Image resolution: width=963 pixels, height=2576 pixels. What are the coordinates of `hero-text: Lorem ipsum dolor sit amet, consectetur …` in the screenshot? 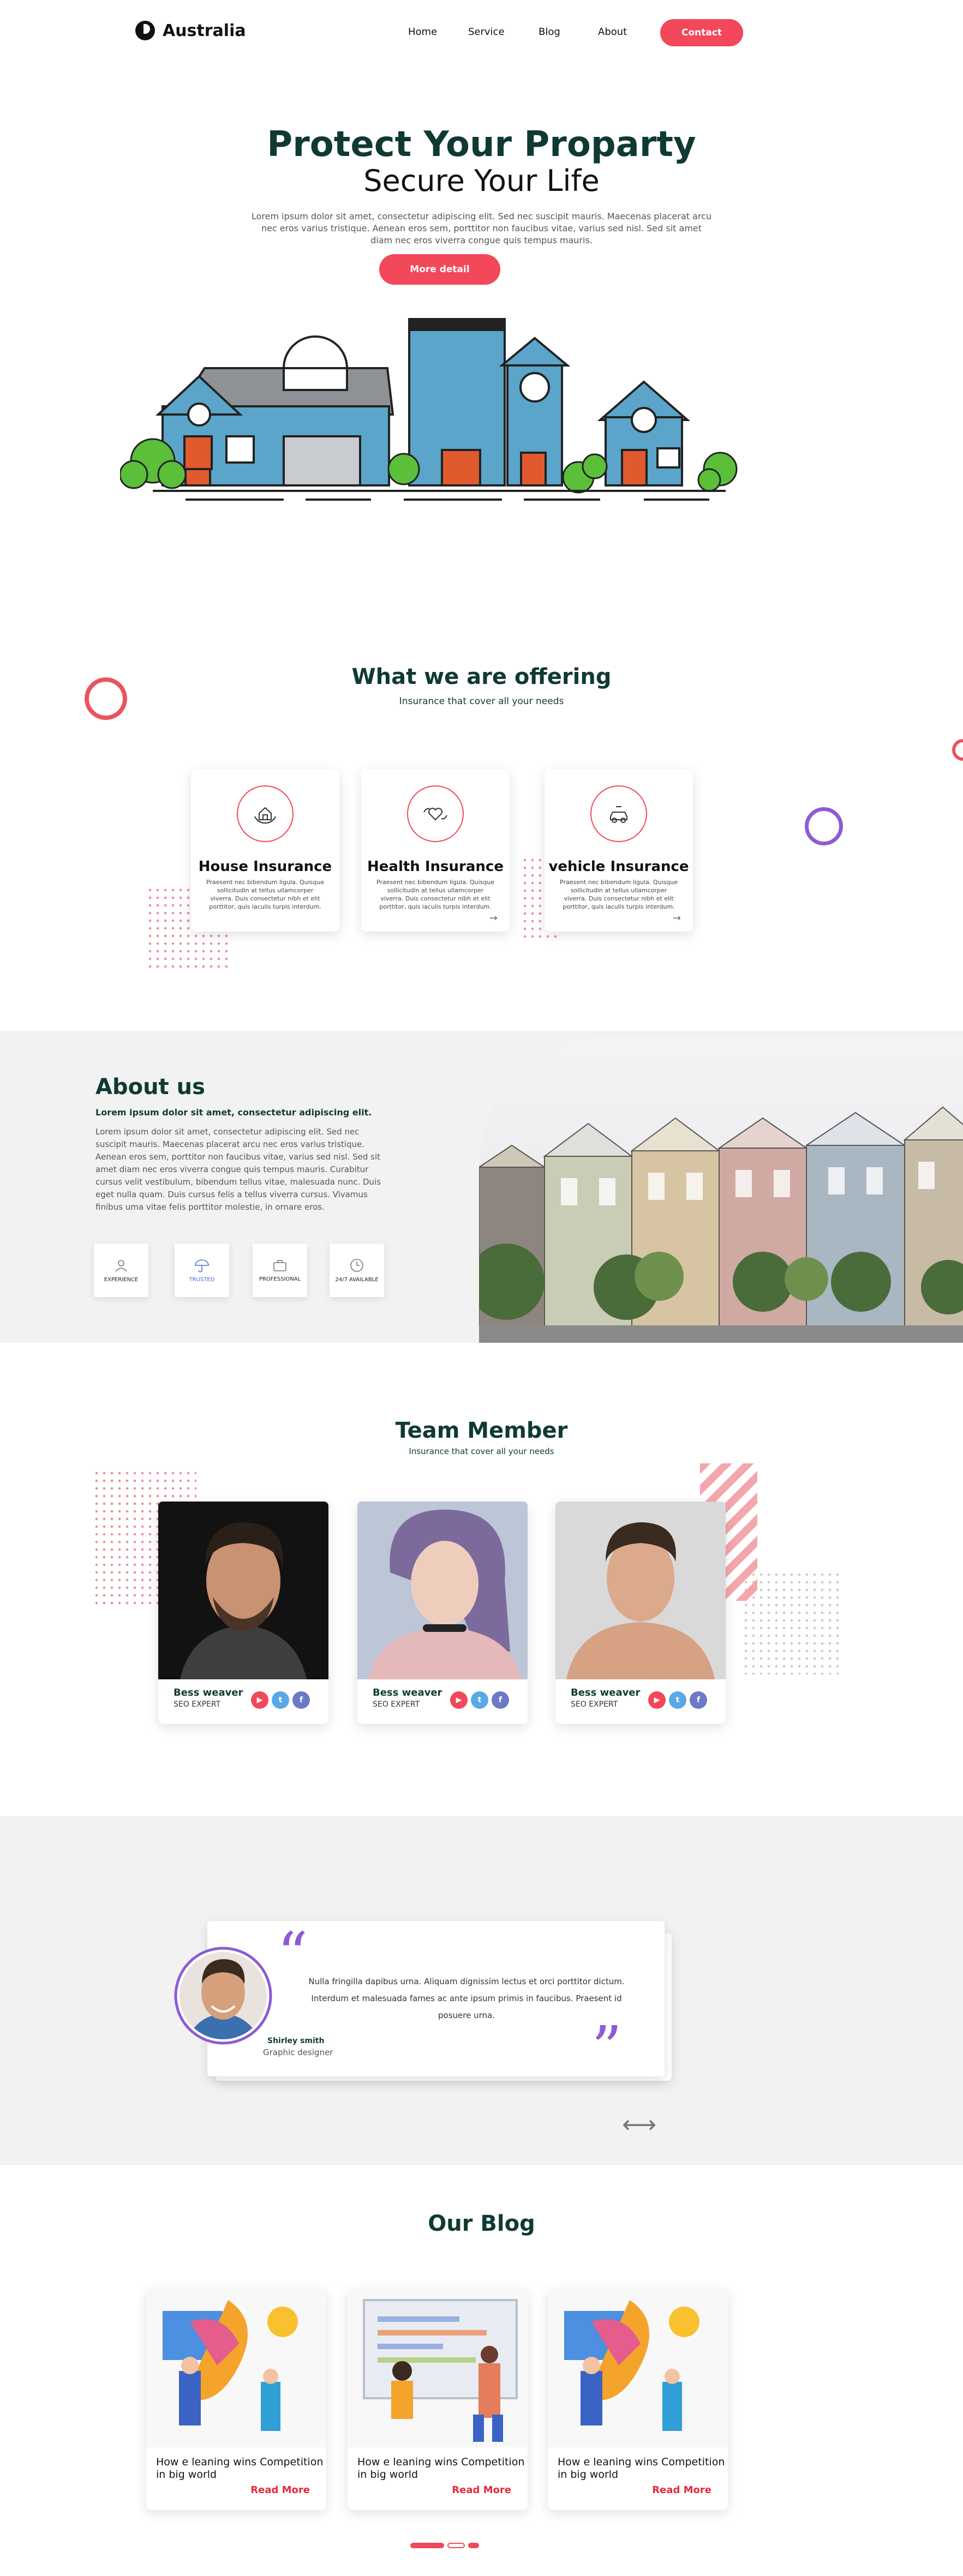 It's located at (481, 228).